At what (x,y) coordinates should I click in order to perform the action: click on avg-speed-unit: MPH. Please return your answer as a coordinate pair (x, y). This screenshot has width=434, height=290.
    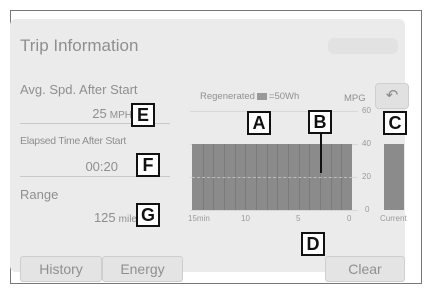
    Looking at the image, I should click on (120, 115).